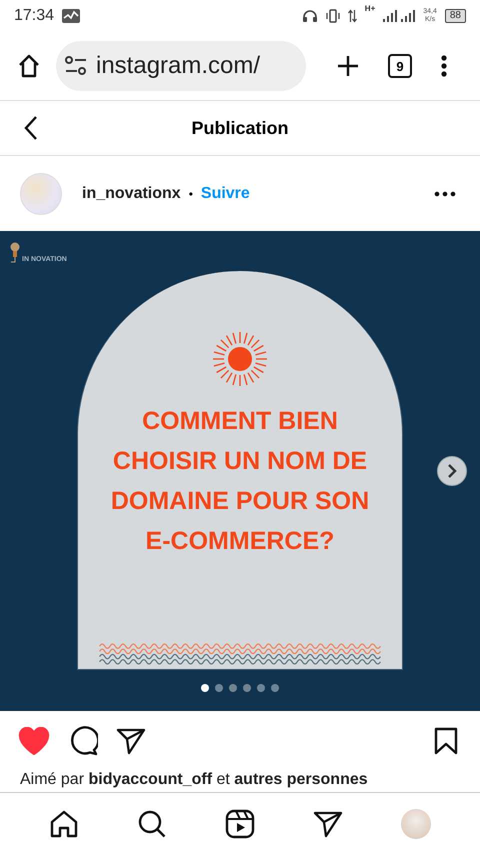 This screenshot has height=854, width=480. What do you see at coordinates (131, 193) in the screenshot?
I see `username: in_novationx` at bounding box center [131, 193].